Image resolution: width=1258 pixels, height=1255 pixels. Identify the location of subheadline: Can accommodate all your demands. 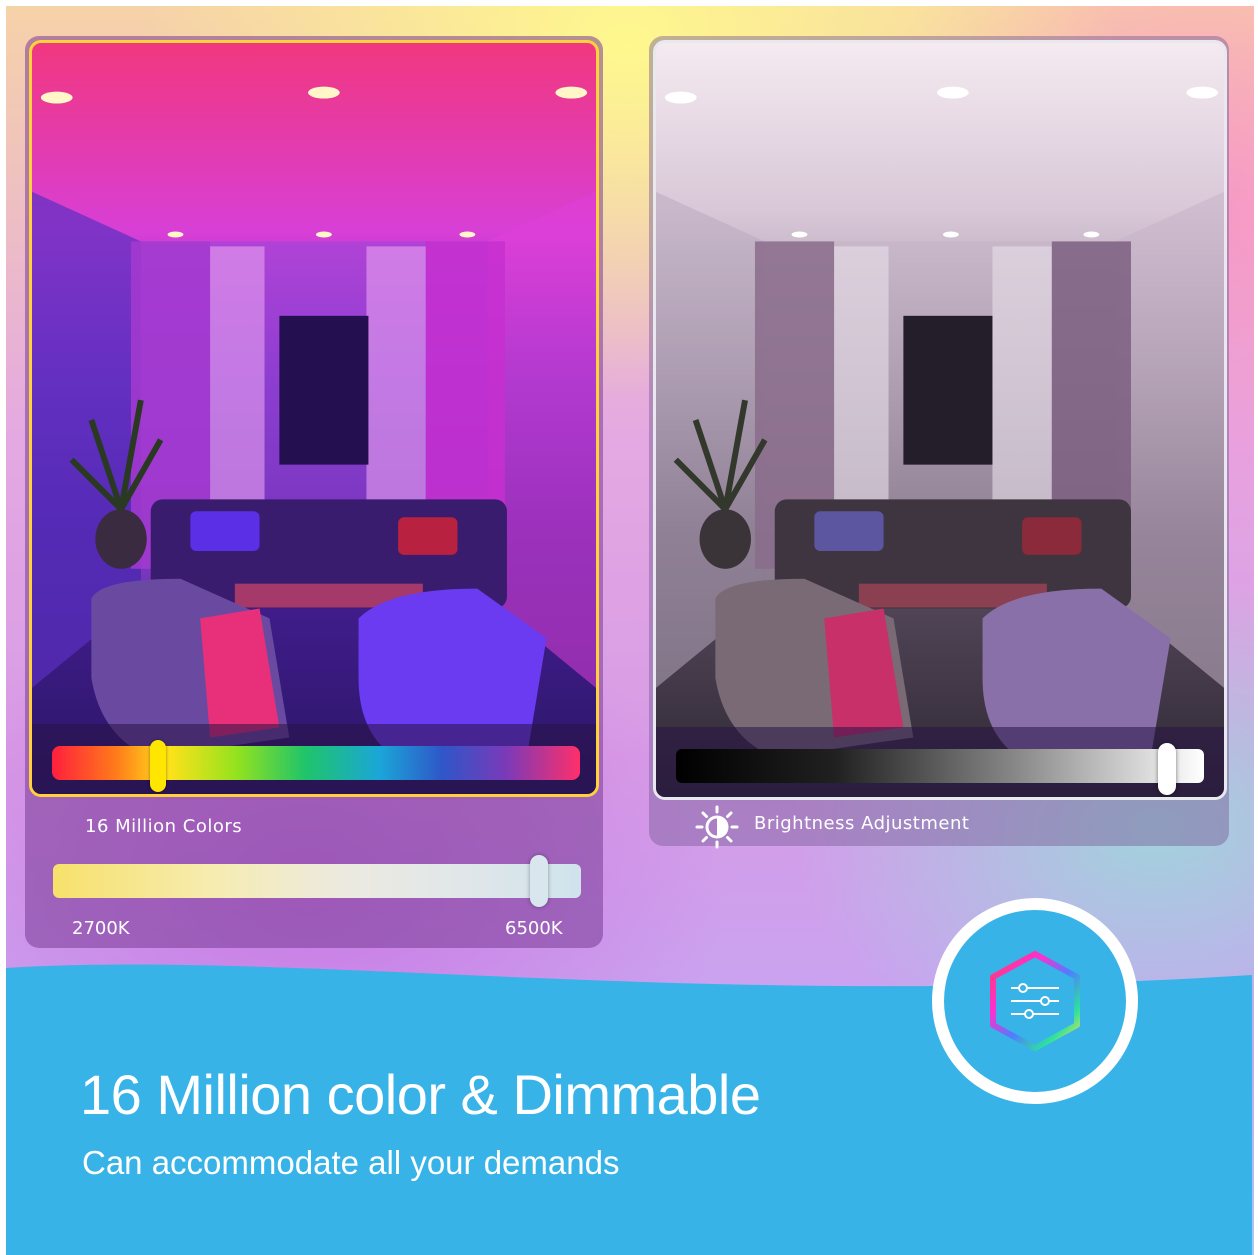
(351, 1162).